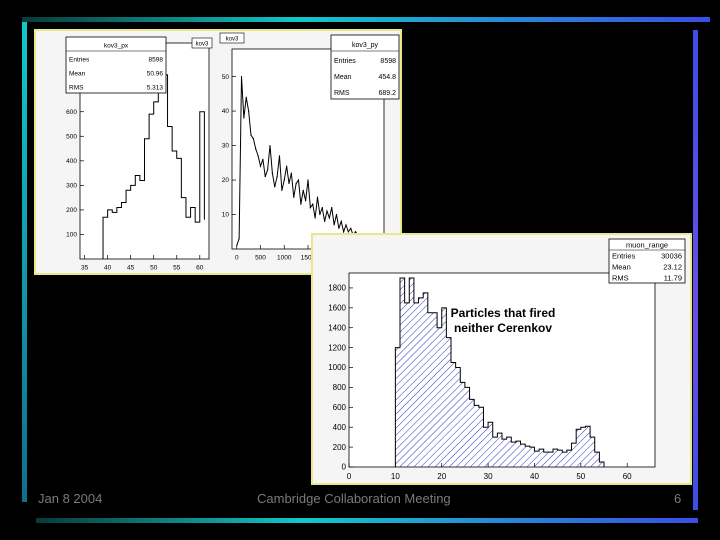  What do you see at coordinates (226, 180) in the screenshot?
I see `y-tick-label: 20` at bounding box center [226, 180].